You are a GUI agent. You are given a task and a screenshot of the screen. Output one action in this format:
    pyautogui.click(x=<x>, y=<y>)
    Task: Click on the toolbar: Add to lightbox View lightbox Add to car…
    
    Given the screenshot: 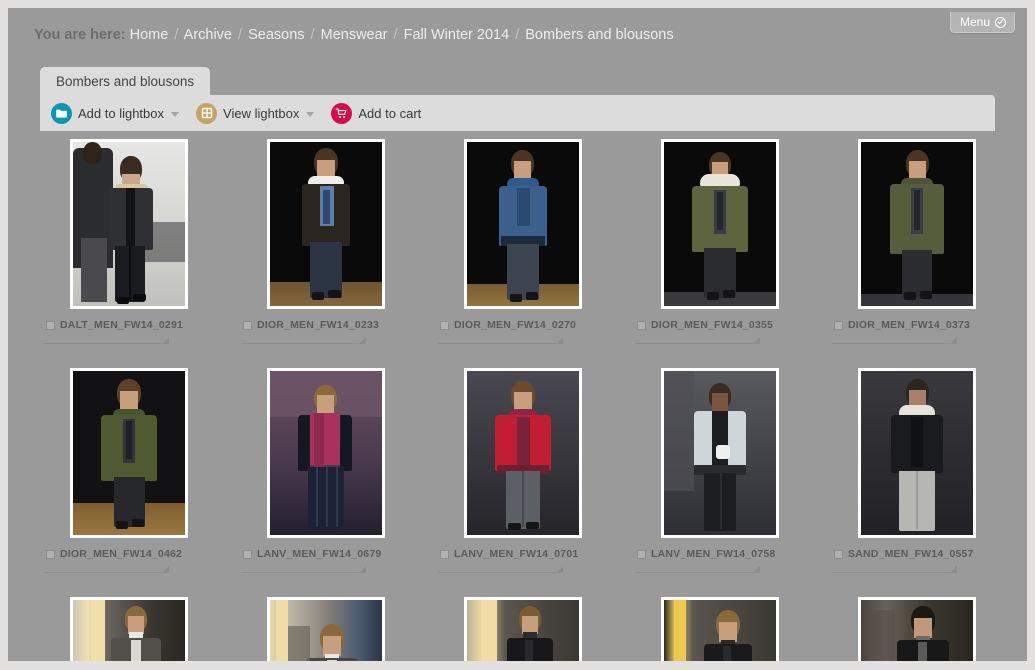 What is the action you would take?
    pyautogui.click(x=517, y=113)
    